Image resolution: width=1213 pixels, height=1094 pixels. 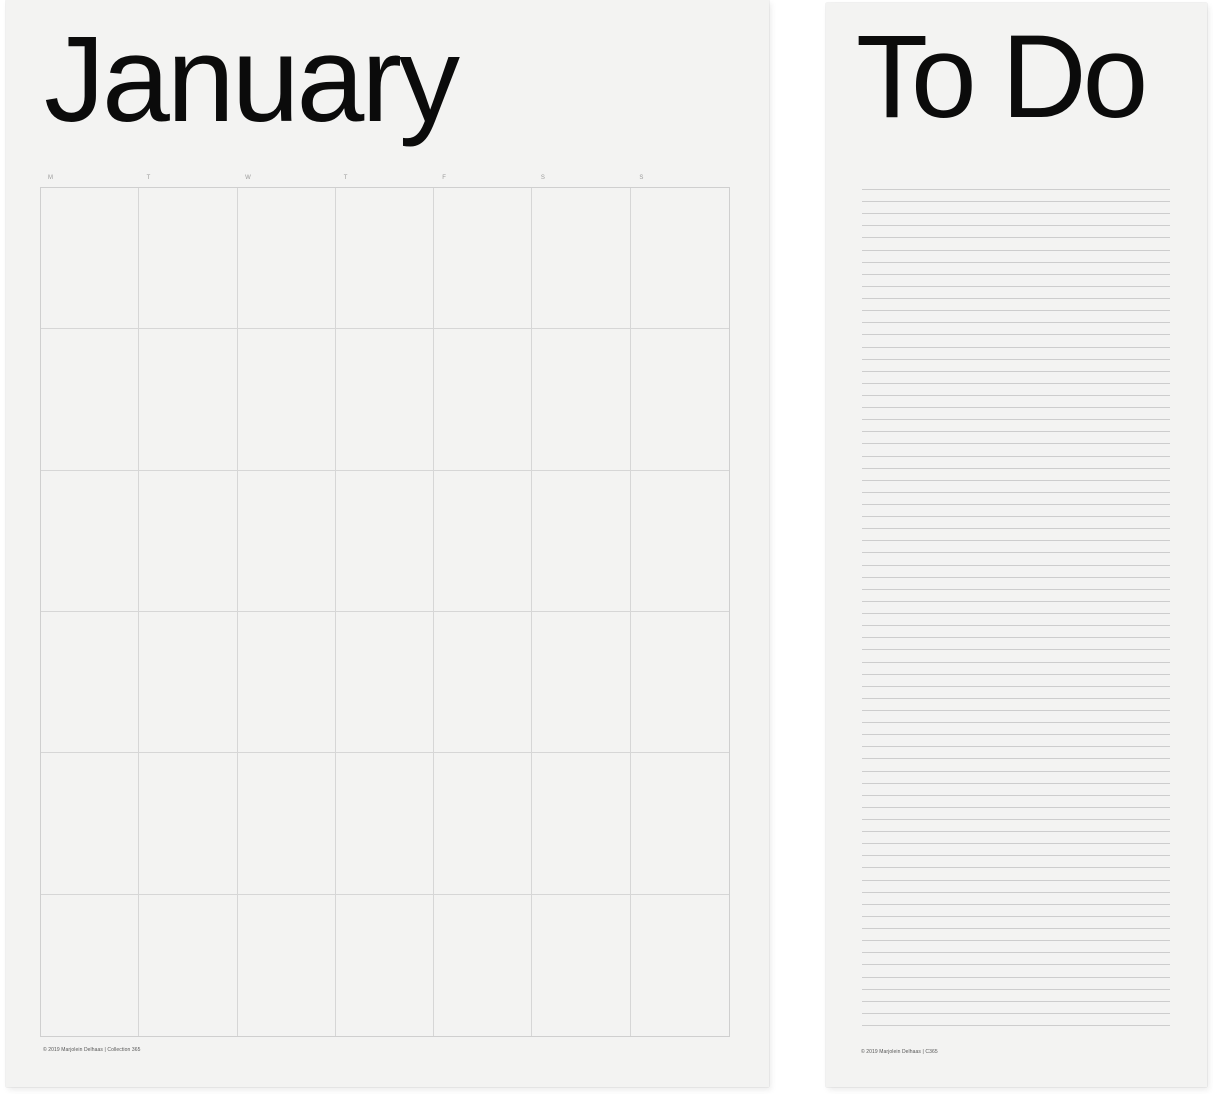 What do you see at coordinates (248, 178) in the screenshot?
I see `weekday-label: W` at bounding box center [248, 178].